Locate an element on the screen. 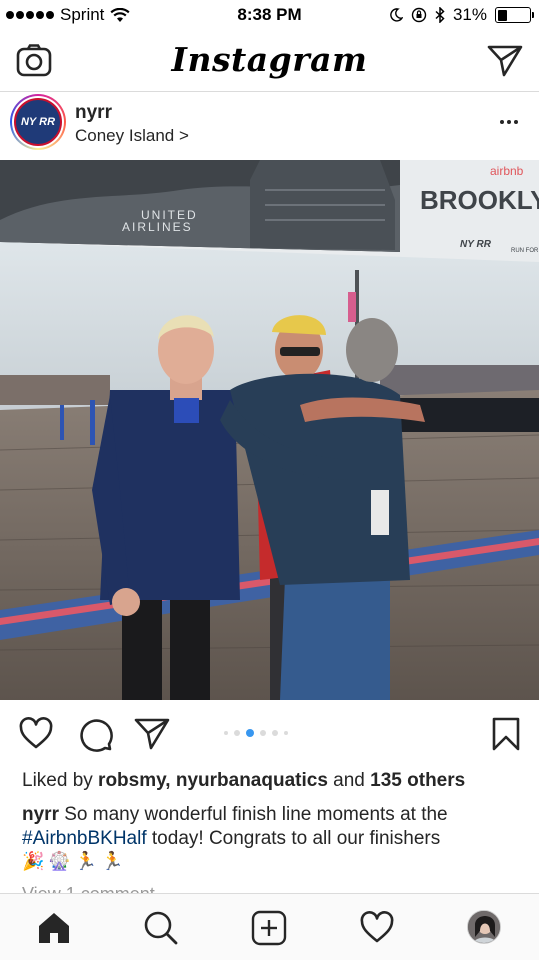 This screenshot has width=539, height=960. likes-middle: and is located at coordinates (349, 780).